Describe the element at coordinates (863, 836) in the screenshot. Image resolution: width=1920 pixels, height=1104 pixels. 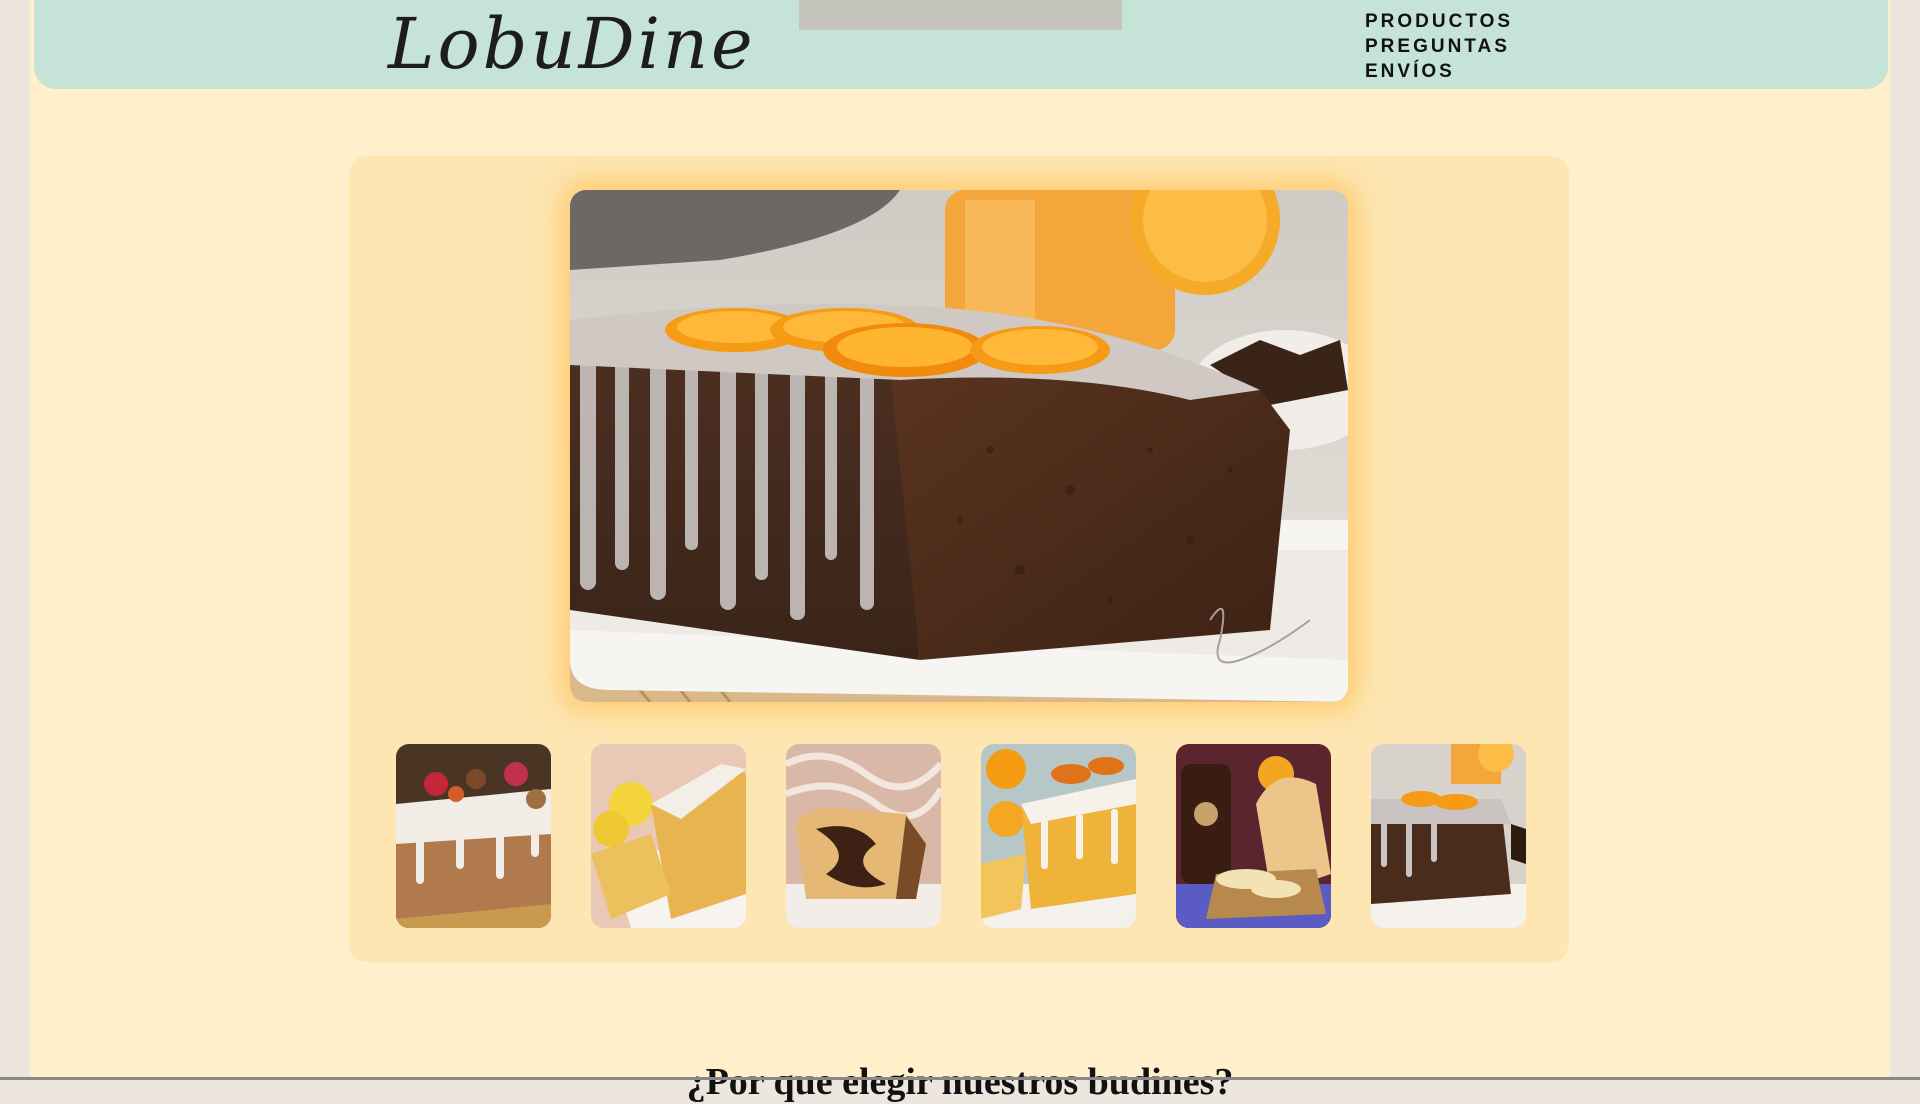
I see `budin-marmolado-image` at that location.